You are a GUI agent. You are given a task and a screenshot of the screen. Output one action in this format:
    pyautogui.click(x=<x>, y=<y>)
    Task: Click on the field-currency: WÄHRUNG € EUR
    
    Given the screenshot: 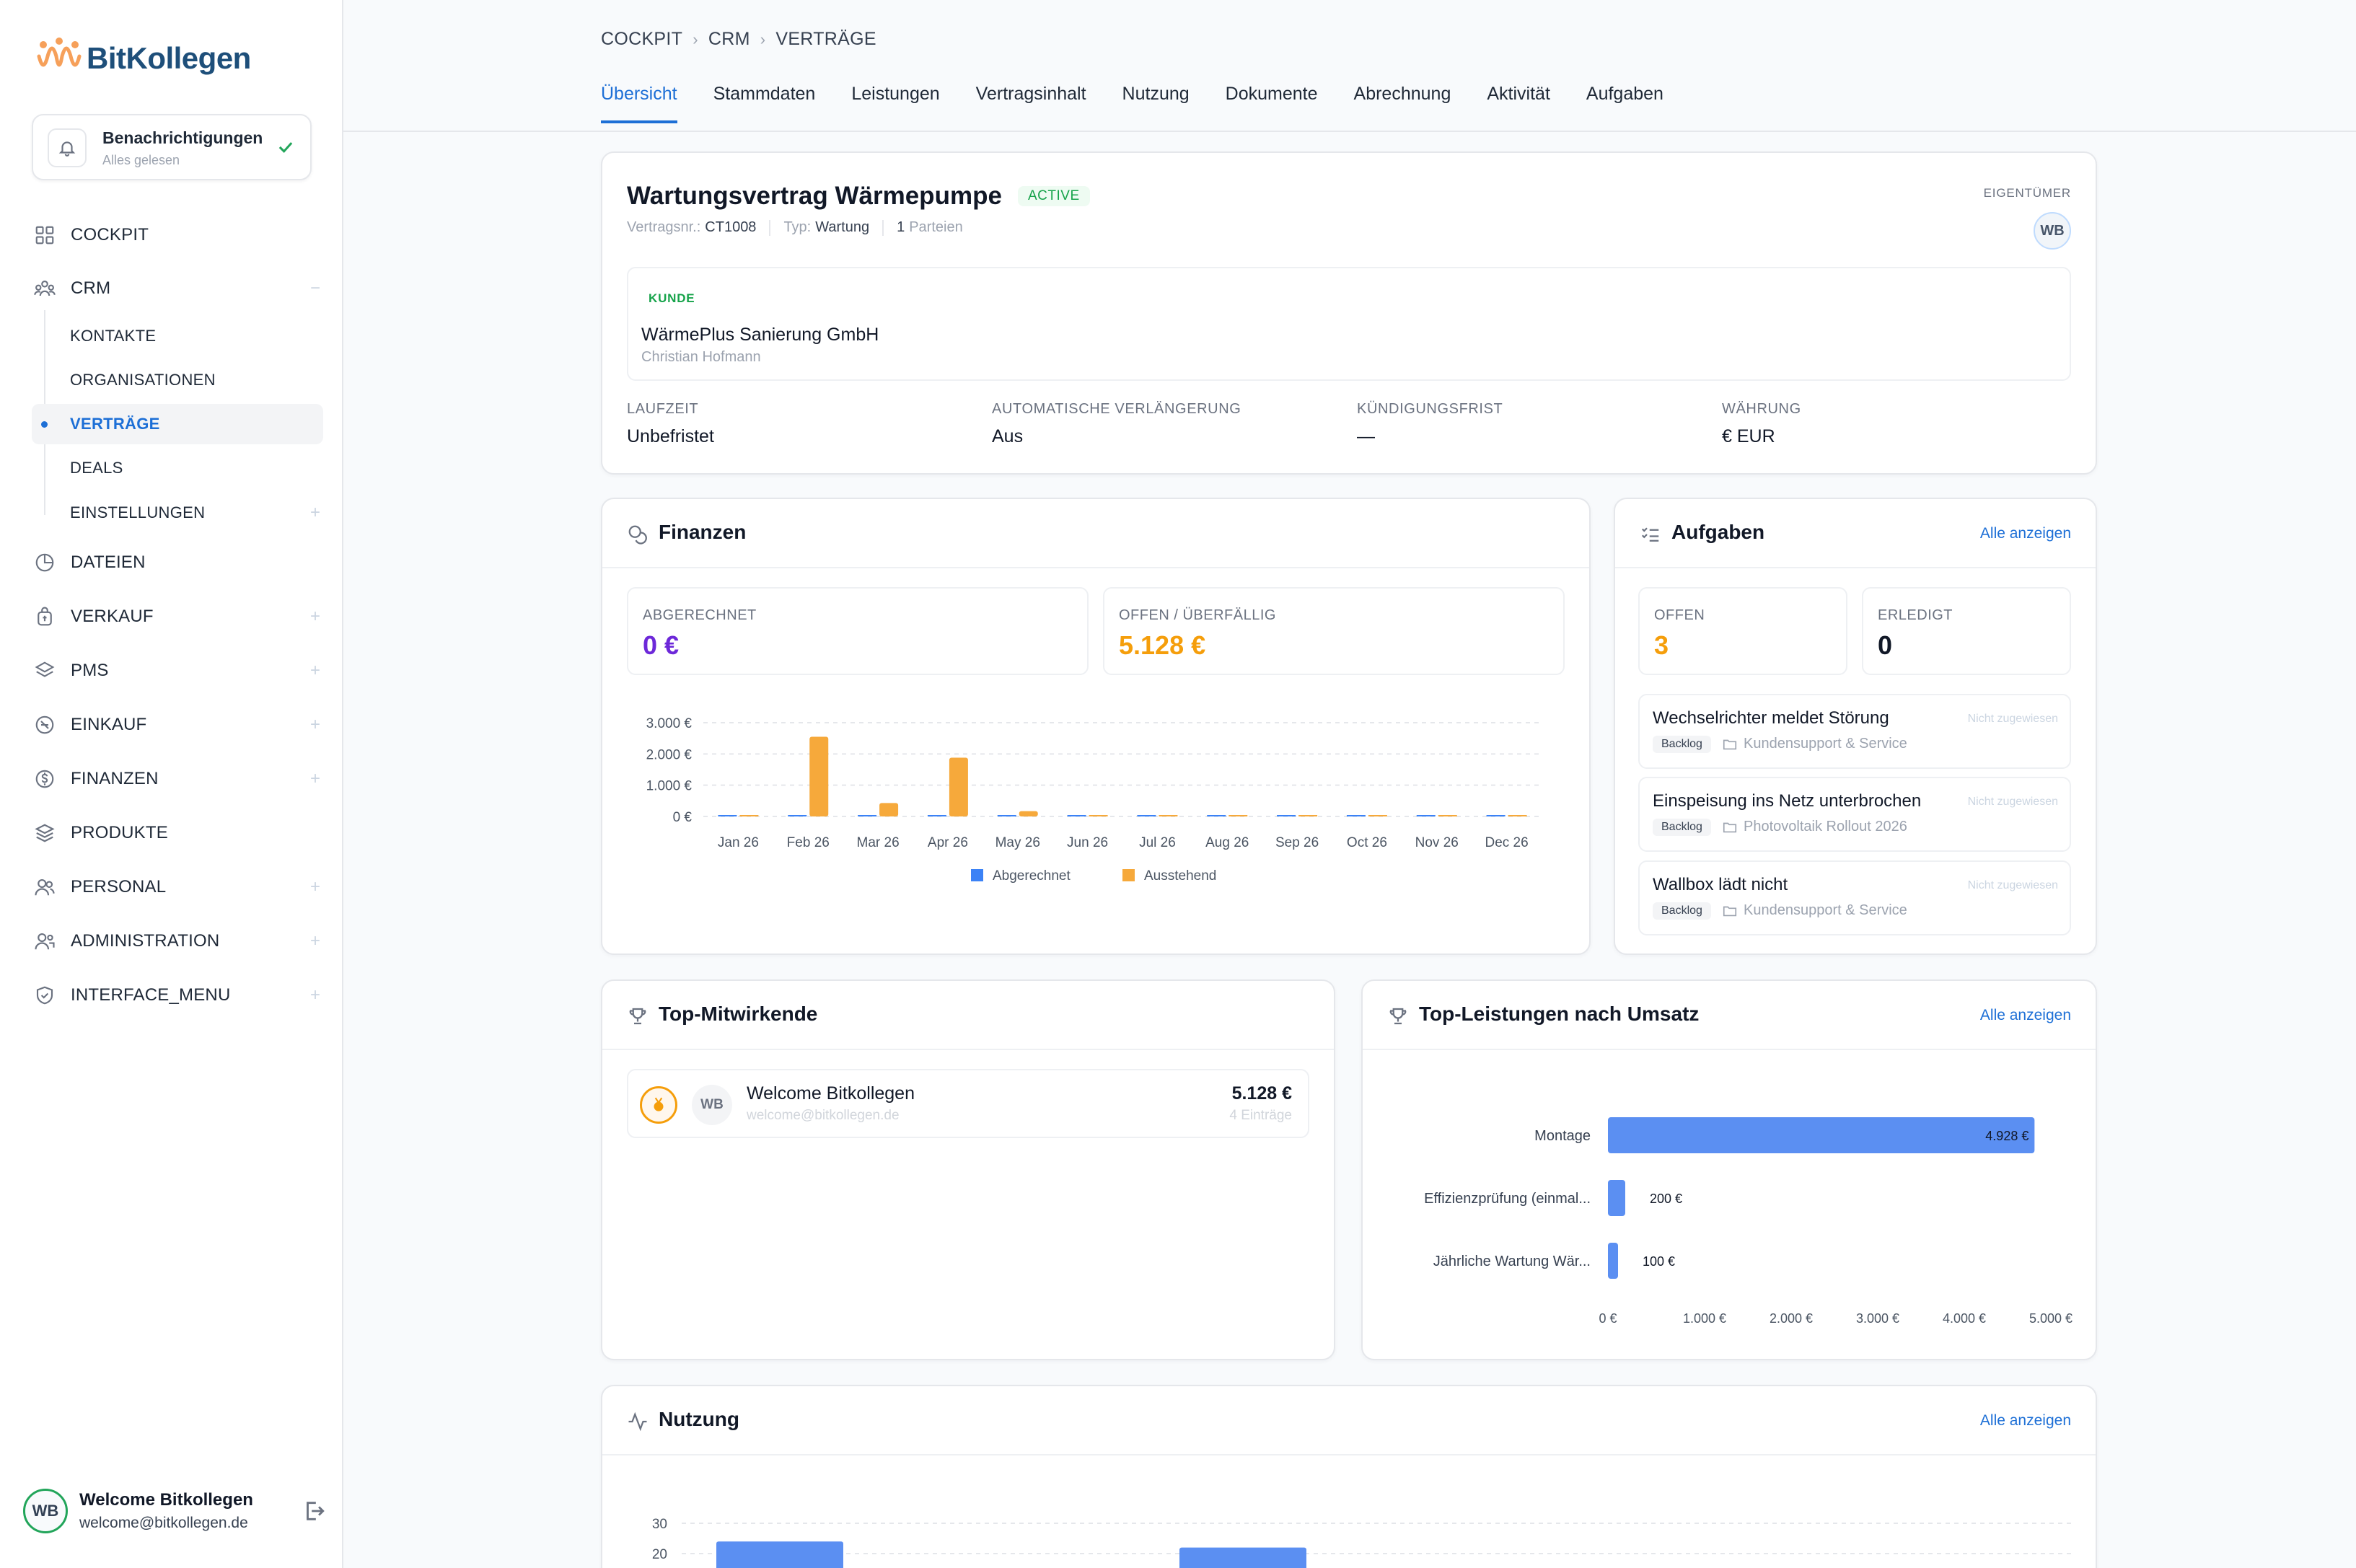 What is the action you would take?
    pyautogui.click(x=1761, y=424)
    